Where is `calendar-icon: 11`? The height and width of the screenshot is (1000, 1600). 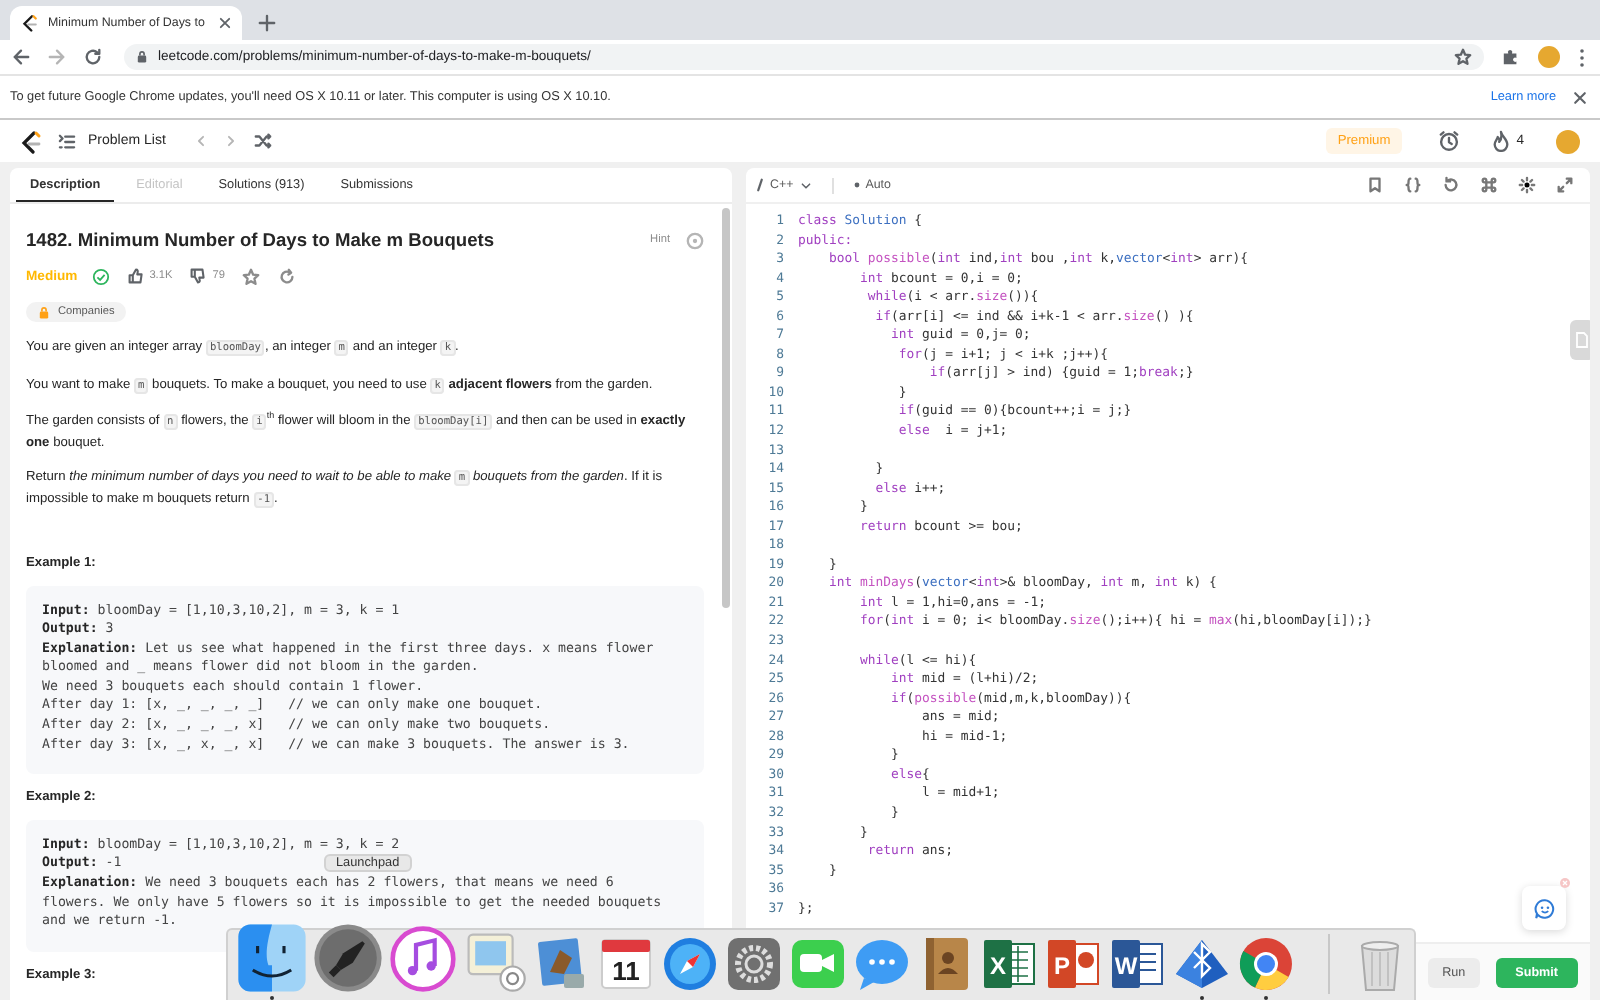
calendar-icon: 11 is located at coordinates (626, 964).